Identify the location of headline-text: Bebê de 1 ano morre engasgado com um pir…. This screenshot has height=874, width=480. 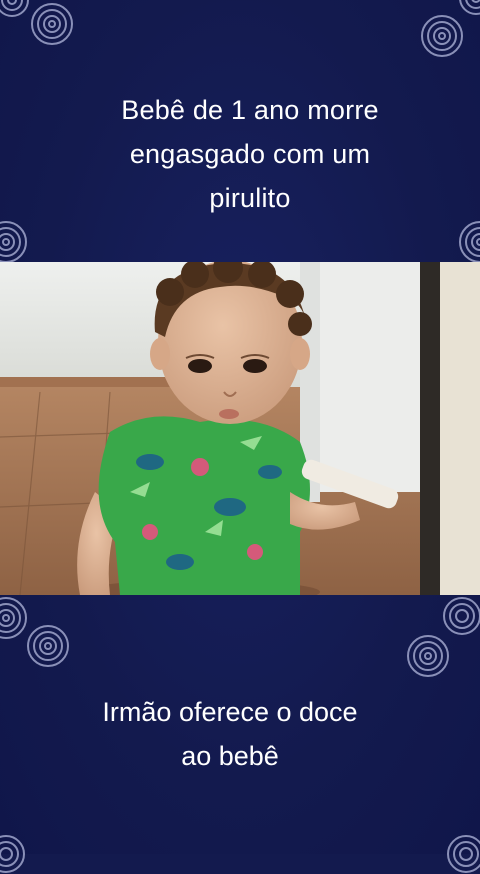
(250, 154).